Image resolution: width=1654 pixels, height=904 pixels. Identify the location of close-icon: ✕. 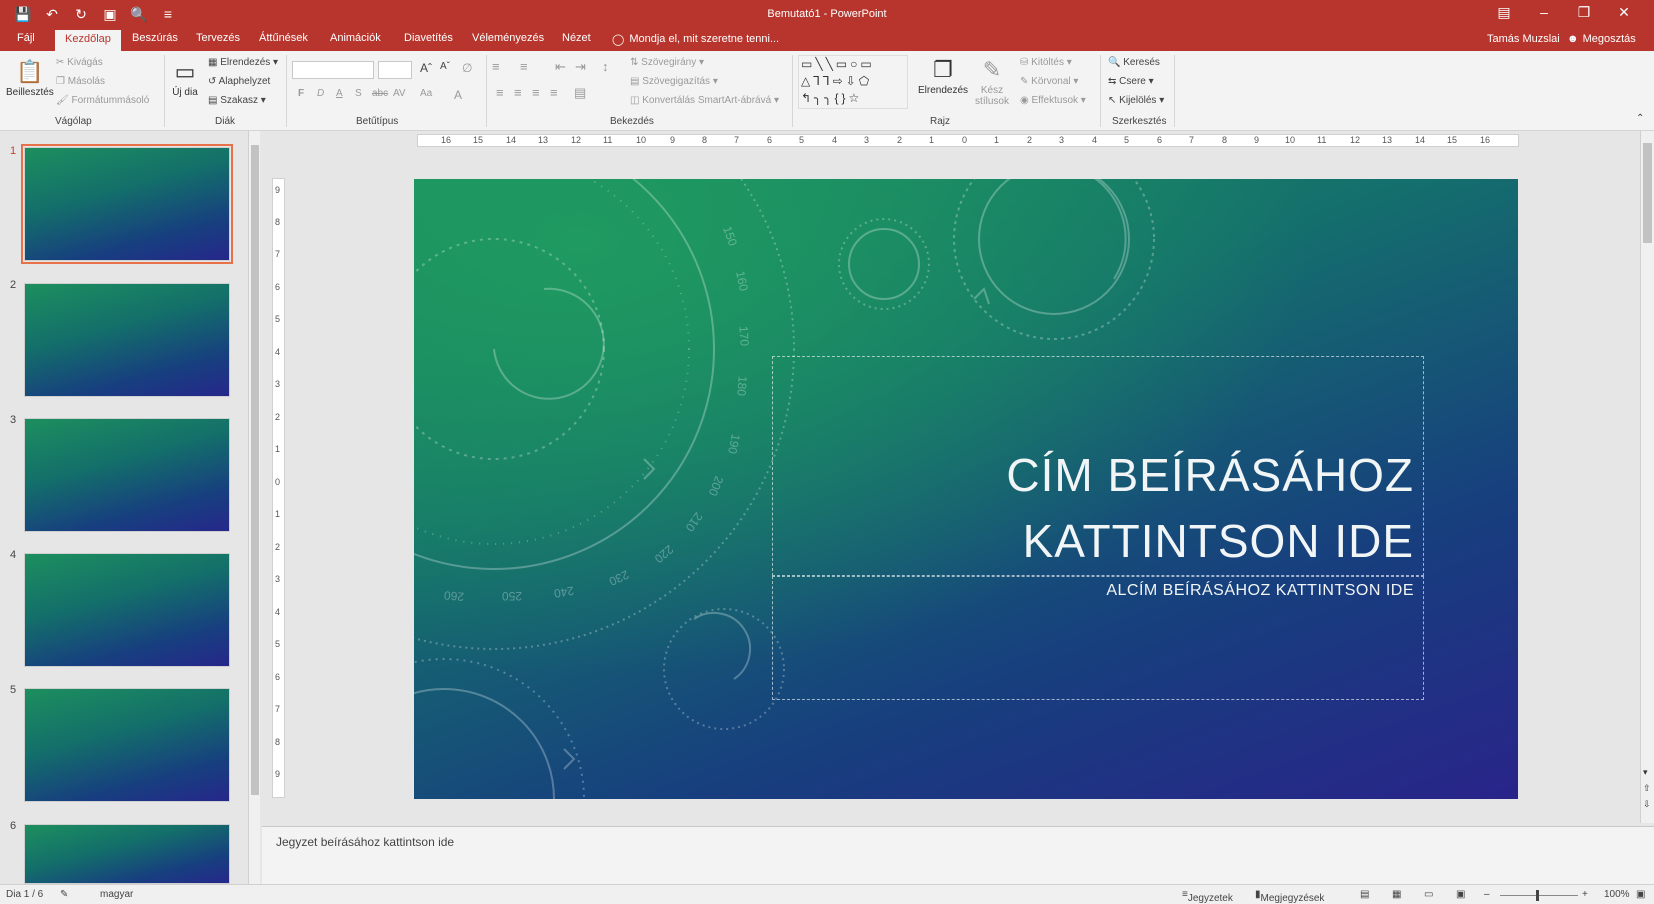
(1624, 12).